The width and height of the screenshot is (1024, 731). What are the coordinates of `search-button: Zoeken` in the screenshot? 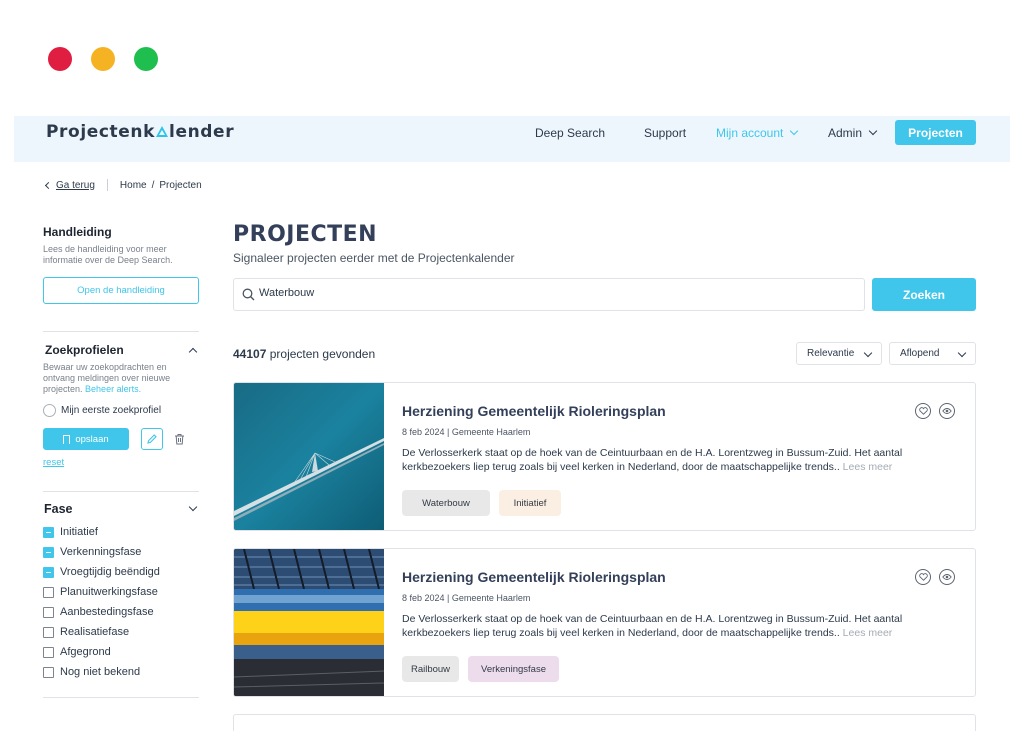 It's located at (924, 294).